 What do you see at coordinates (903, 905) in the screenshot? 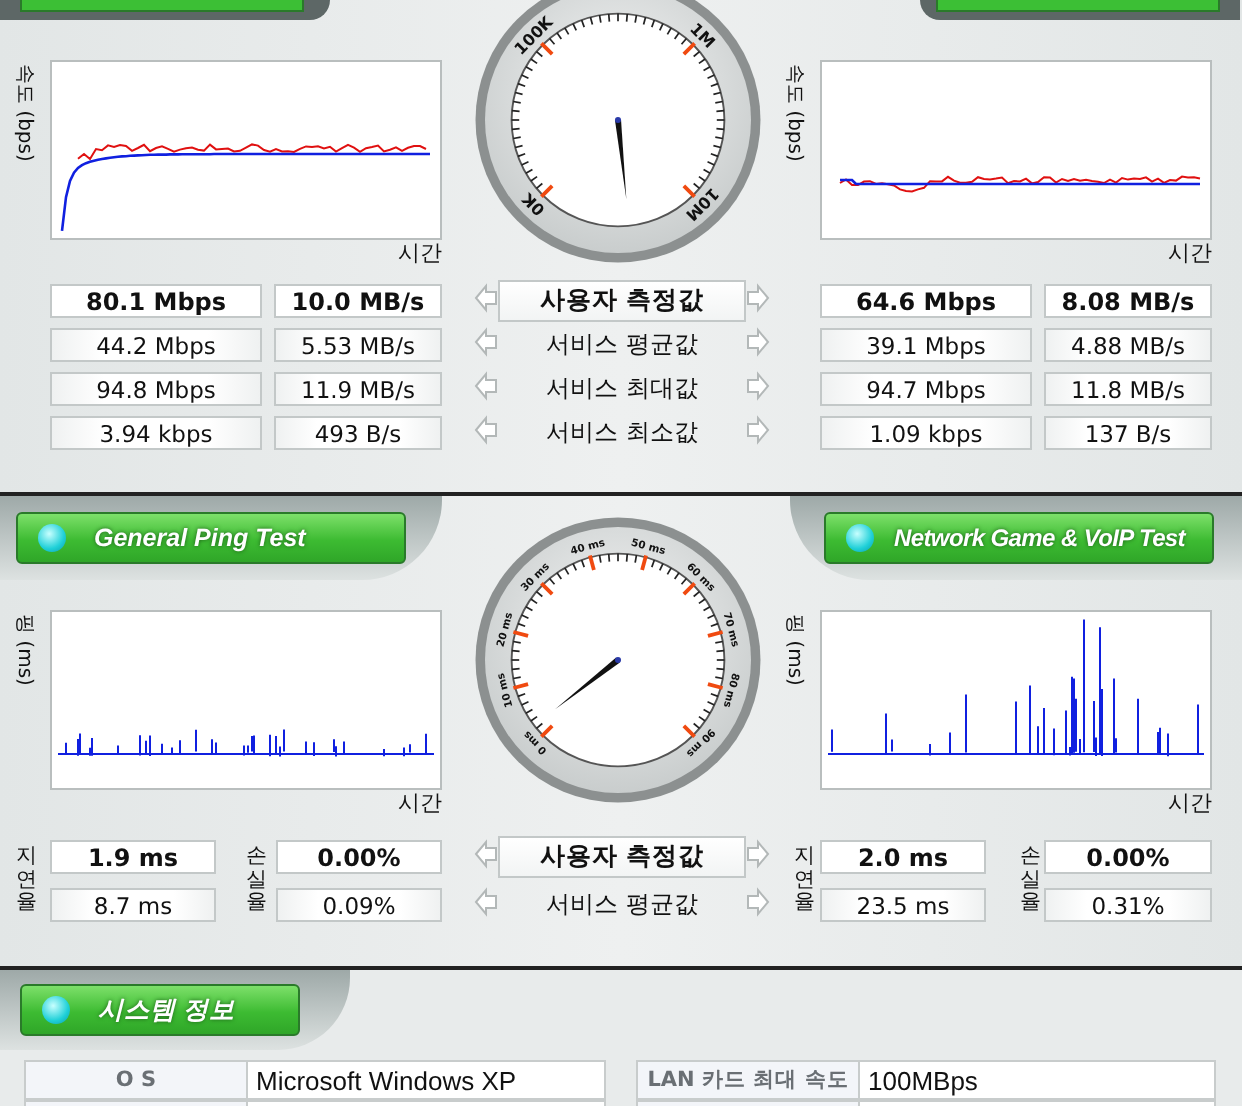
I see `readout: 23.5 ms` at bounding box center [903, 905].